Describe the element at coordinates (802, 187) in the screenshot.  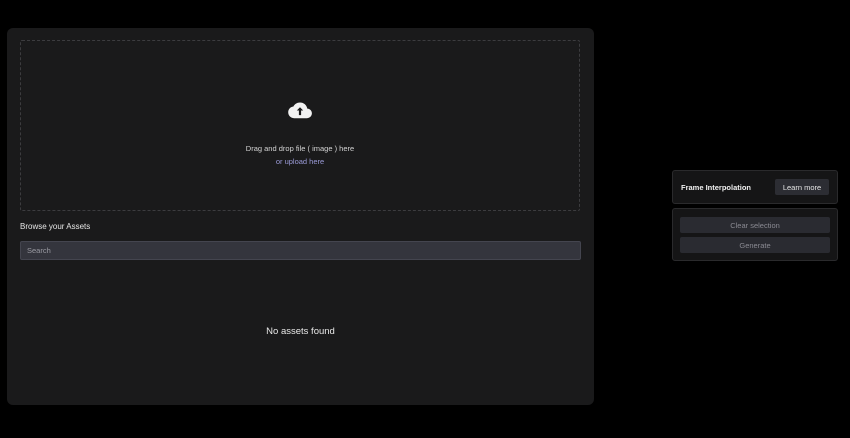
I see `learn-more-button: Learn more` at that location.